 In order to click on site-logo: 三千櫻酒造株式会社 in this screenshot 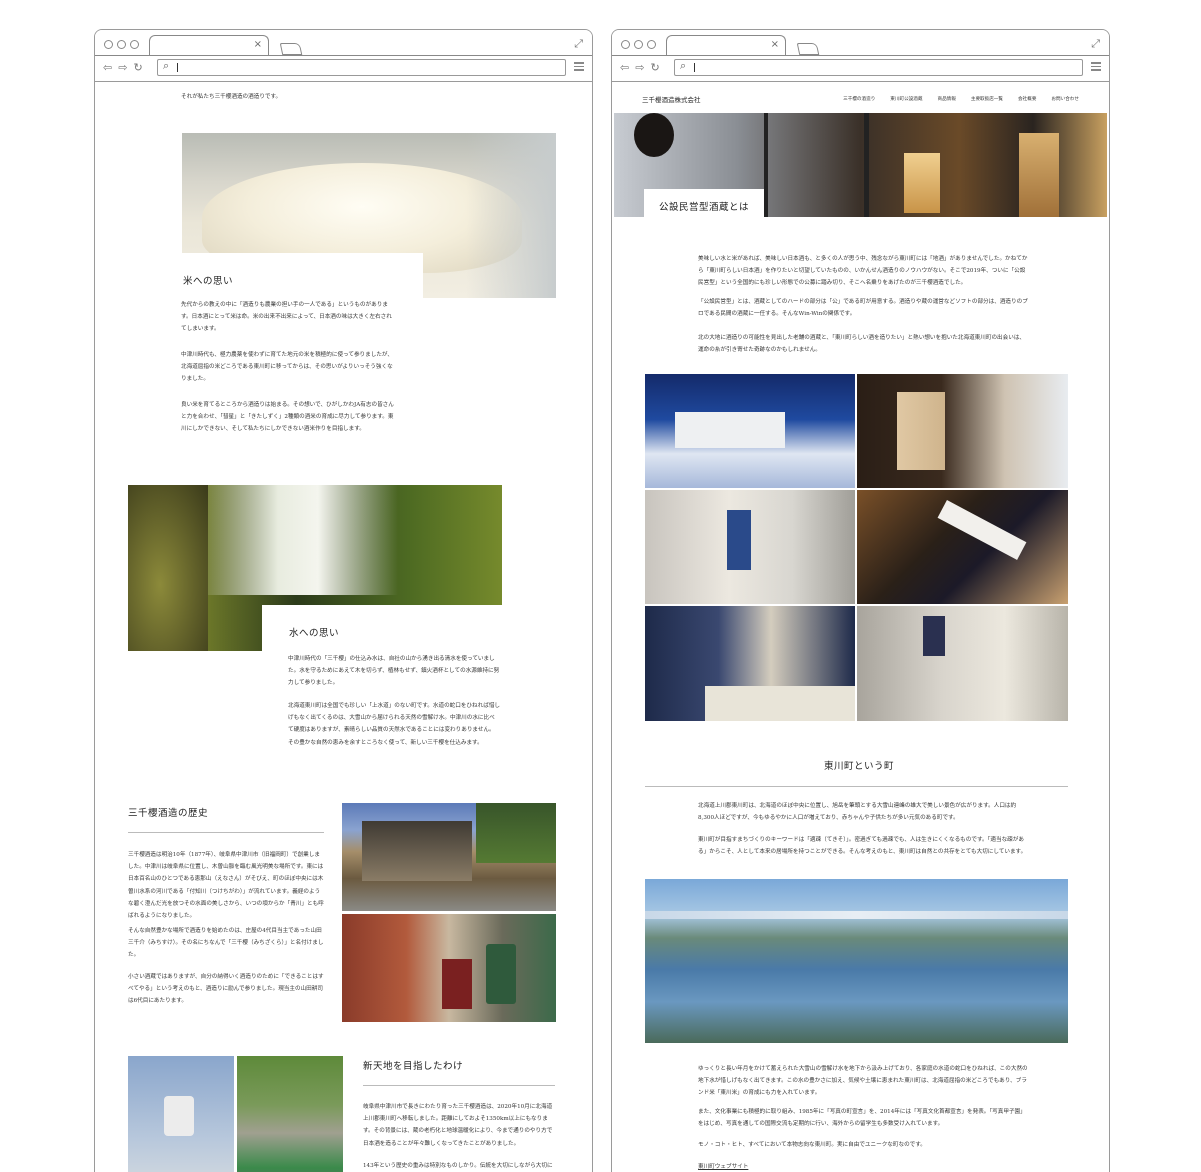, I will do `click(671, 99)`.